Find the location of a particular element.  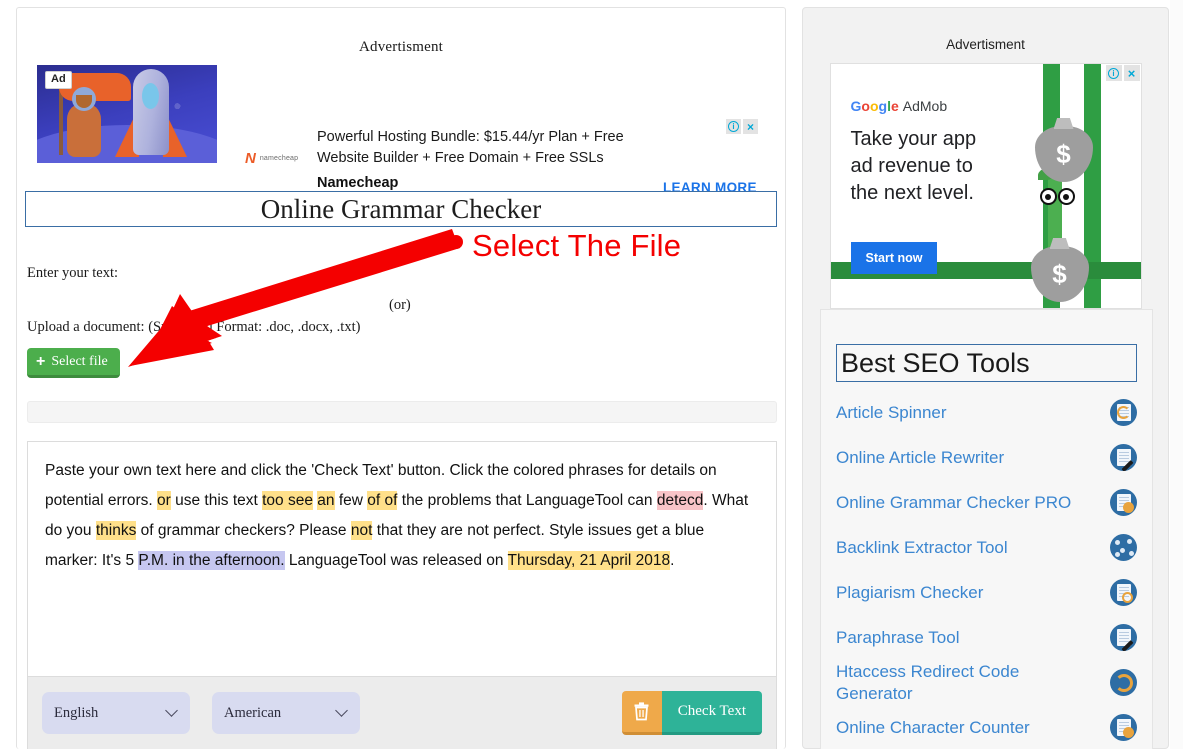

seo-tool-item: Online Article Rewriter is located at coordinates (986, 457).